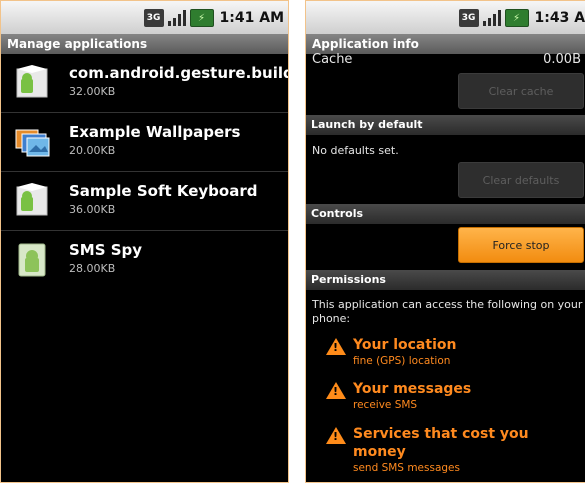 The height and width of the screenshot is (483, 585). I want to click on app-size: 36.00KB, so click(92, 209).